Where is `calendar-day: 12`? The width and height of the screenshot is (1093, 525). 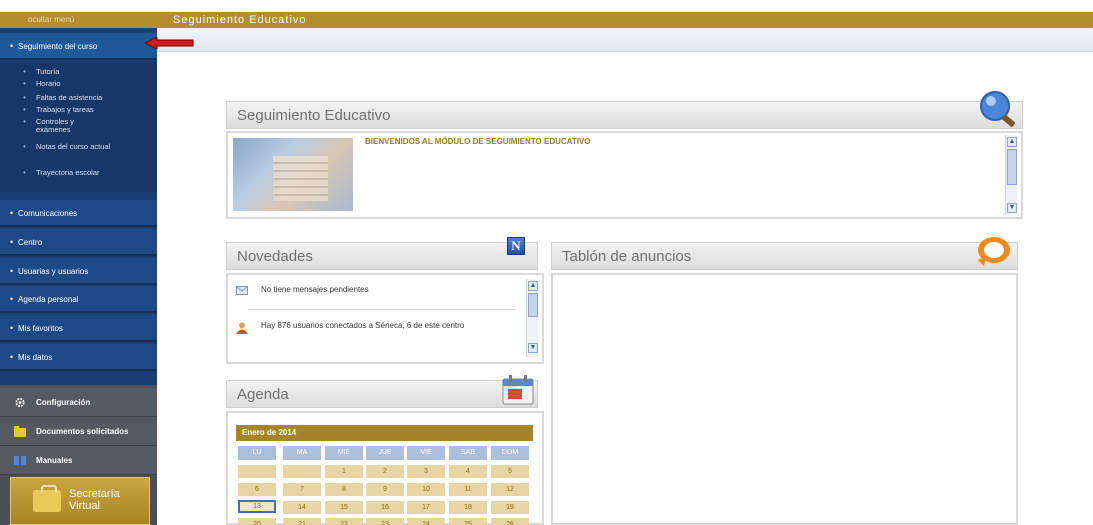
calendar-day: 12 is located at coordinates (510, 489).